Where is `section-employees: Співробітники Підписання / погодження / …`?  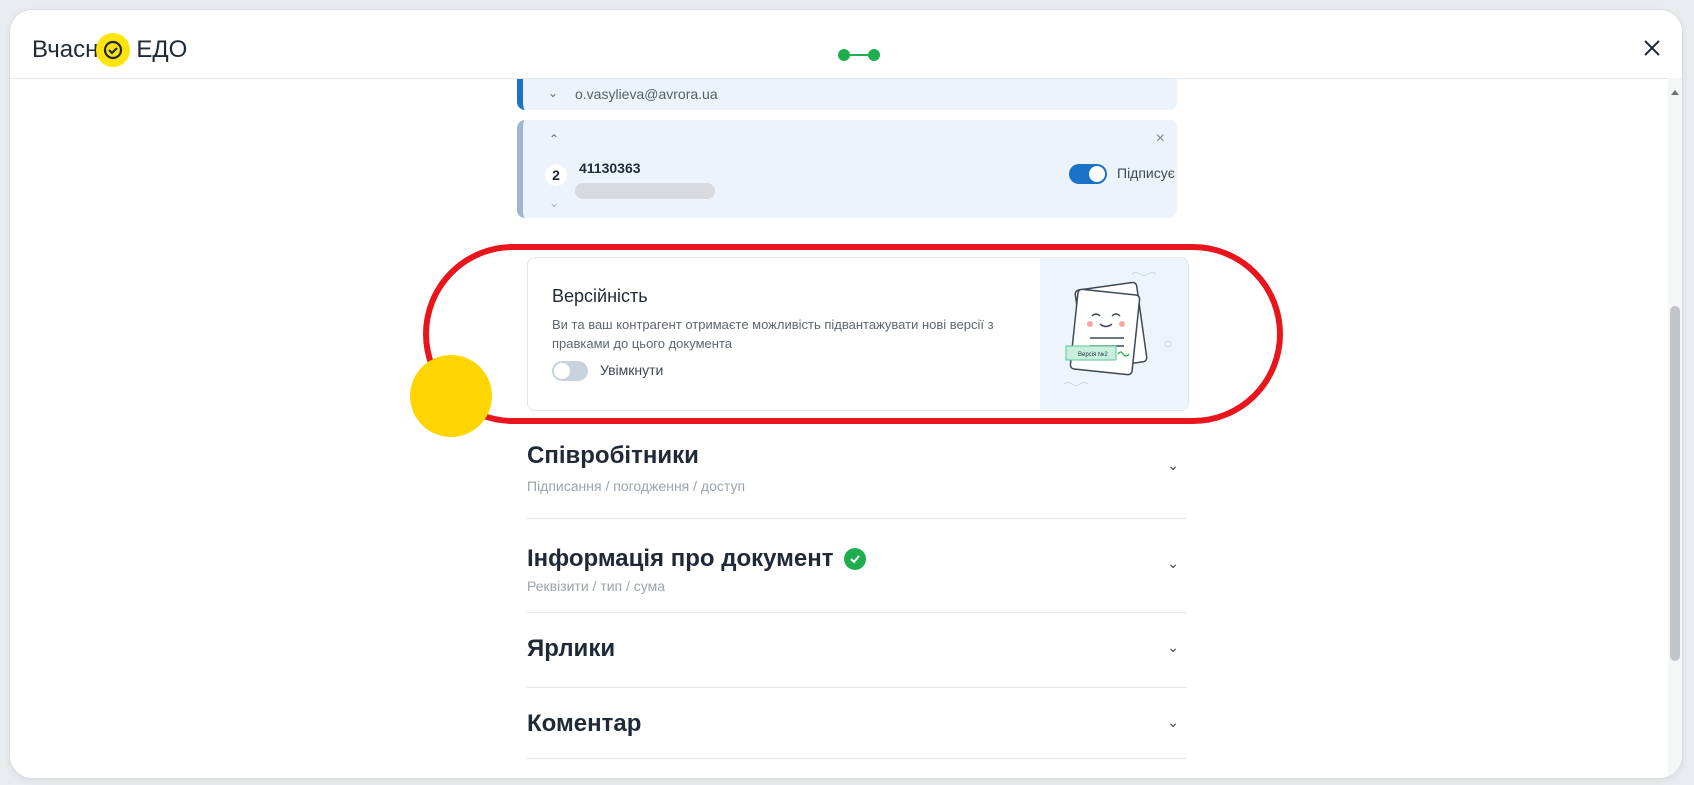 section-employees: Співробітники Підписання / погодження / … is located at coordinates (857, 472).